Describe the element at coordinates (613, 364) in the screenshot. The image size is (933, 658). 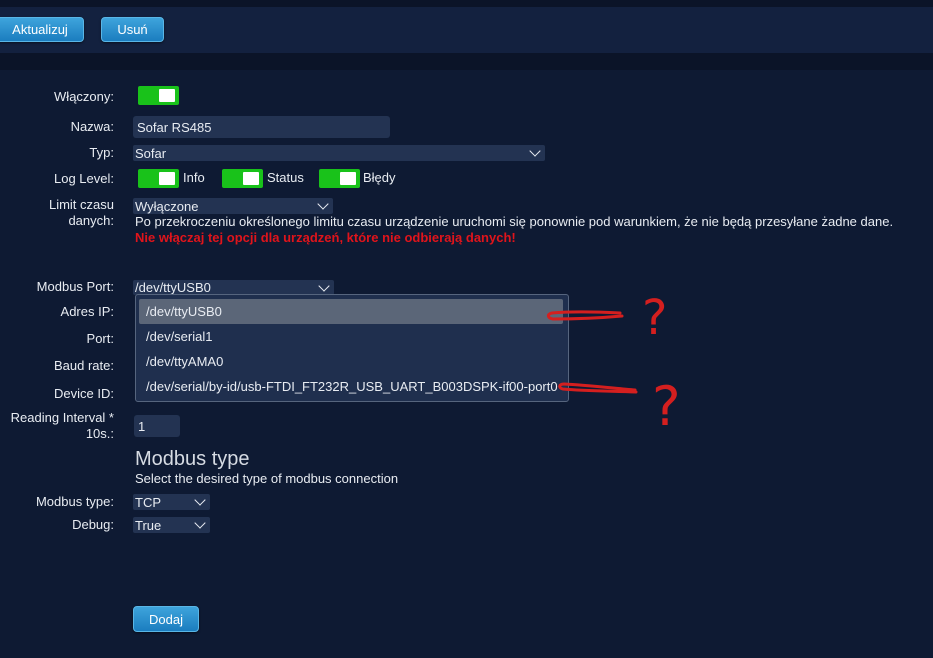
I see `annotation-layer: ? ?` at that location.